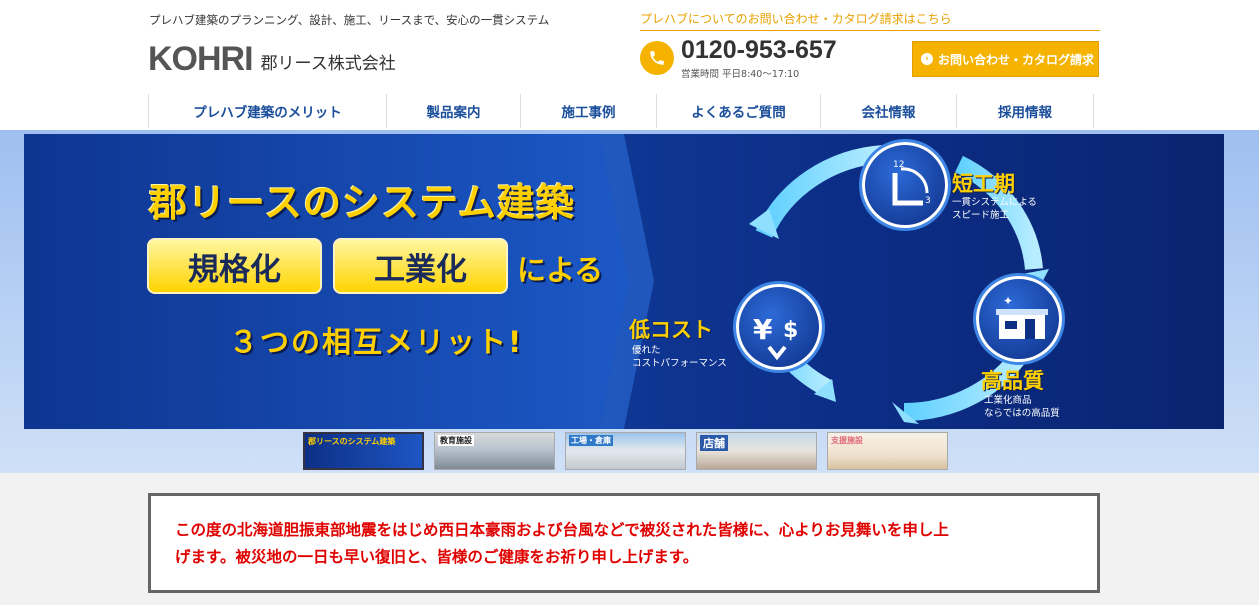 This screenshot has width=1259, height=605. Describe the element at coordinates (870, 20) in the screenshot. I see `contact-heading: プレハブについてのお問い合わせ・カタログ請求はこちら` at that location.